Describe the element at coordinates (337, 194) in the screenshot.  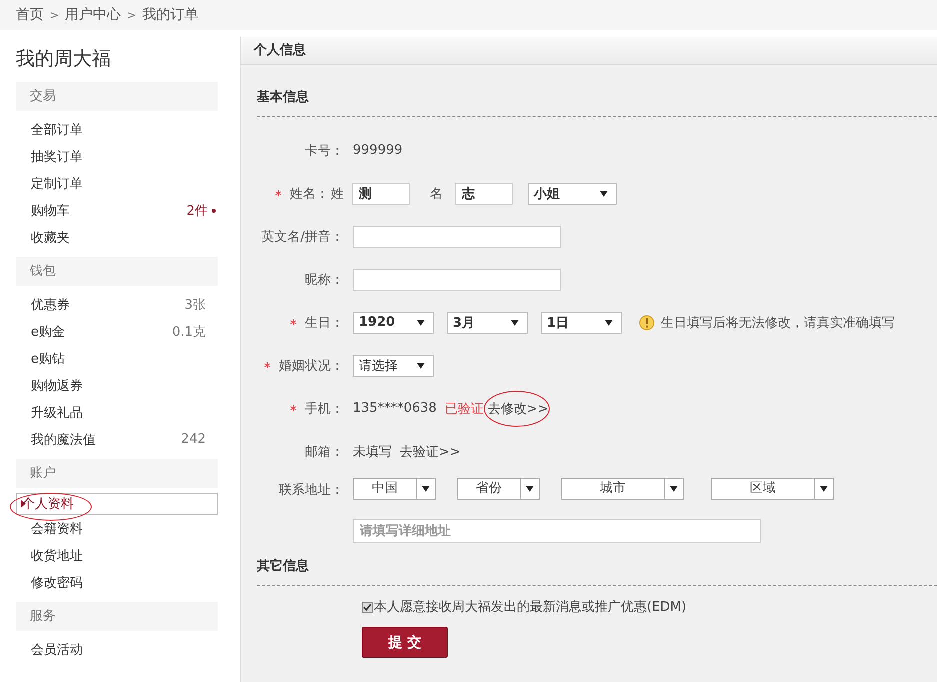
I see `surname-label: 姓` at that location.